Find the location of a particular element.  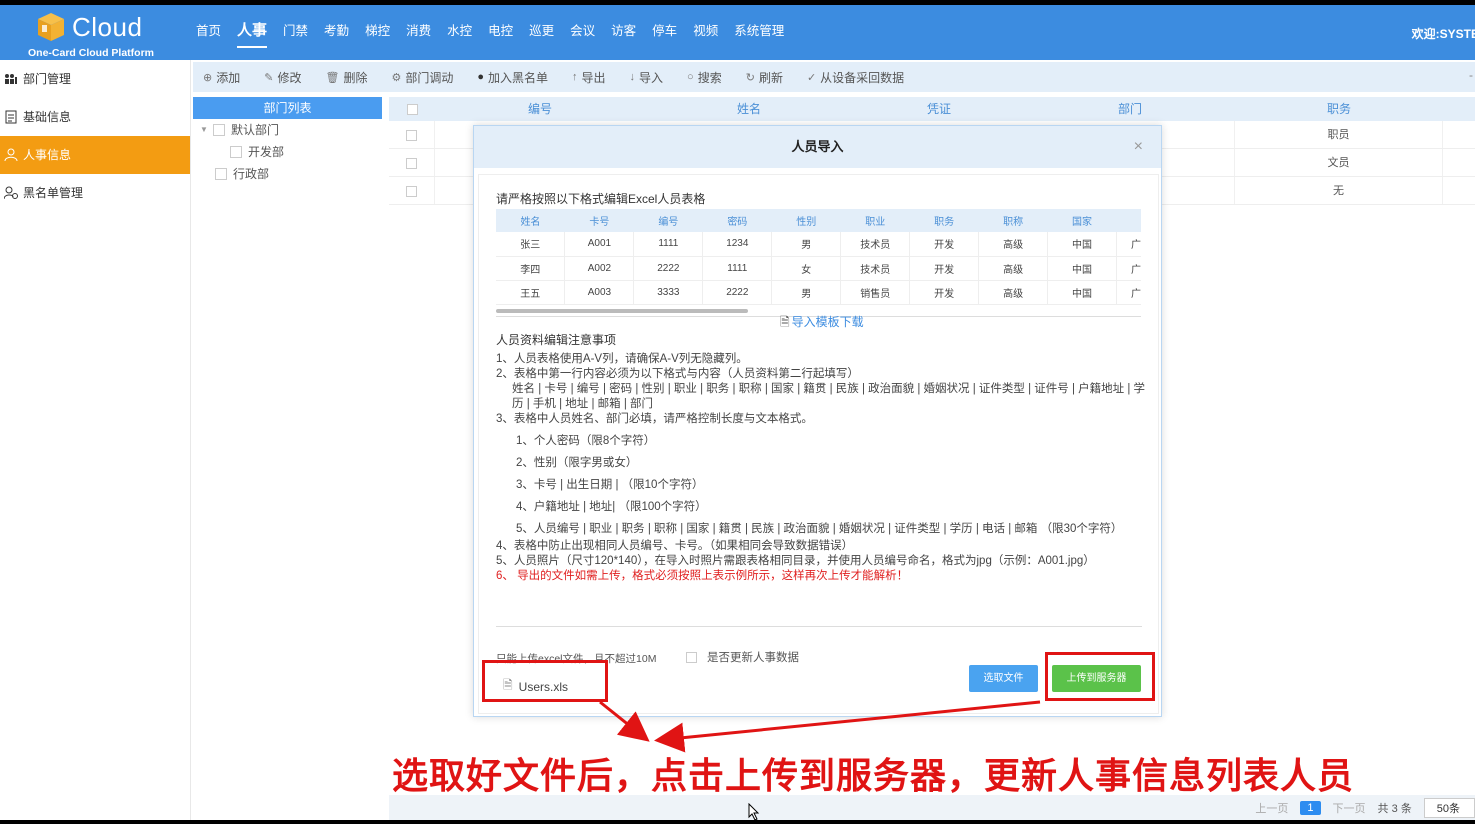

delete-button: 🗑 删除 is located at coordinates (346, 77).